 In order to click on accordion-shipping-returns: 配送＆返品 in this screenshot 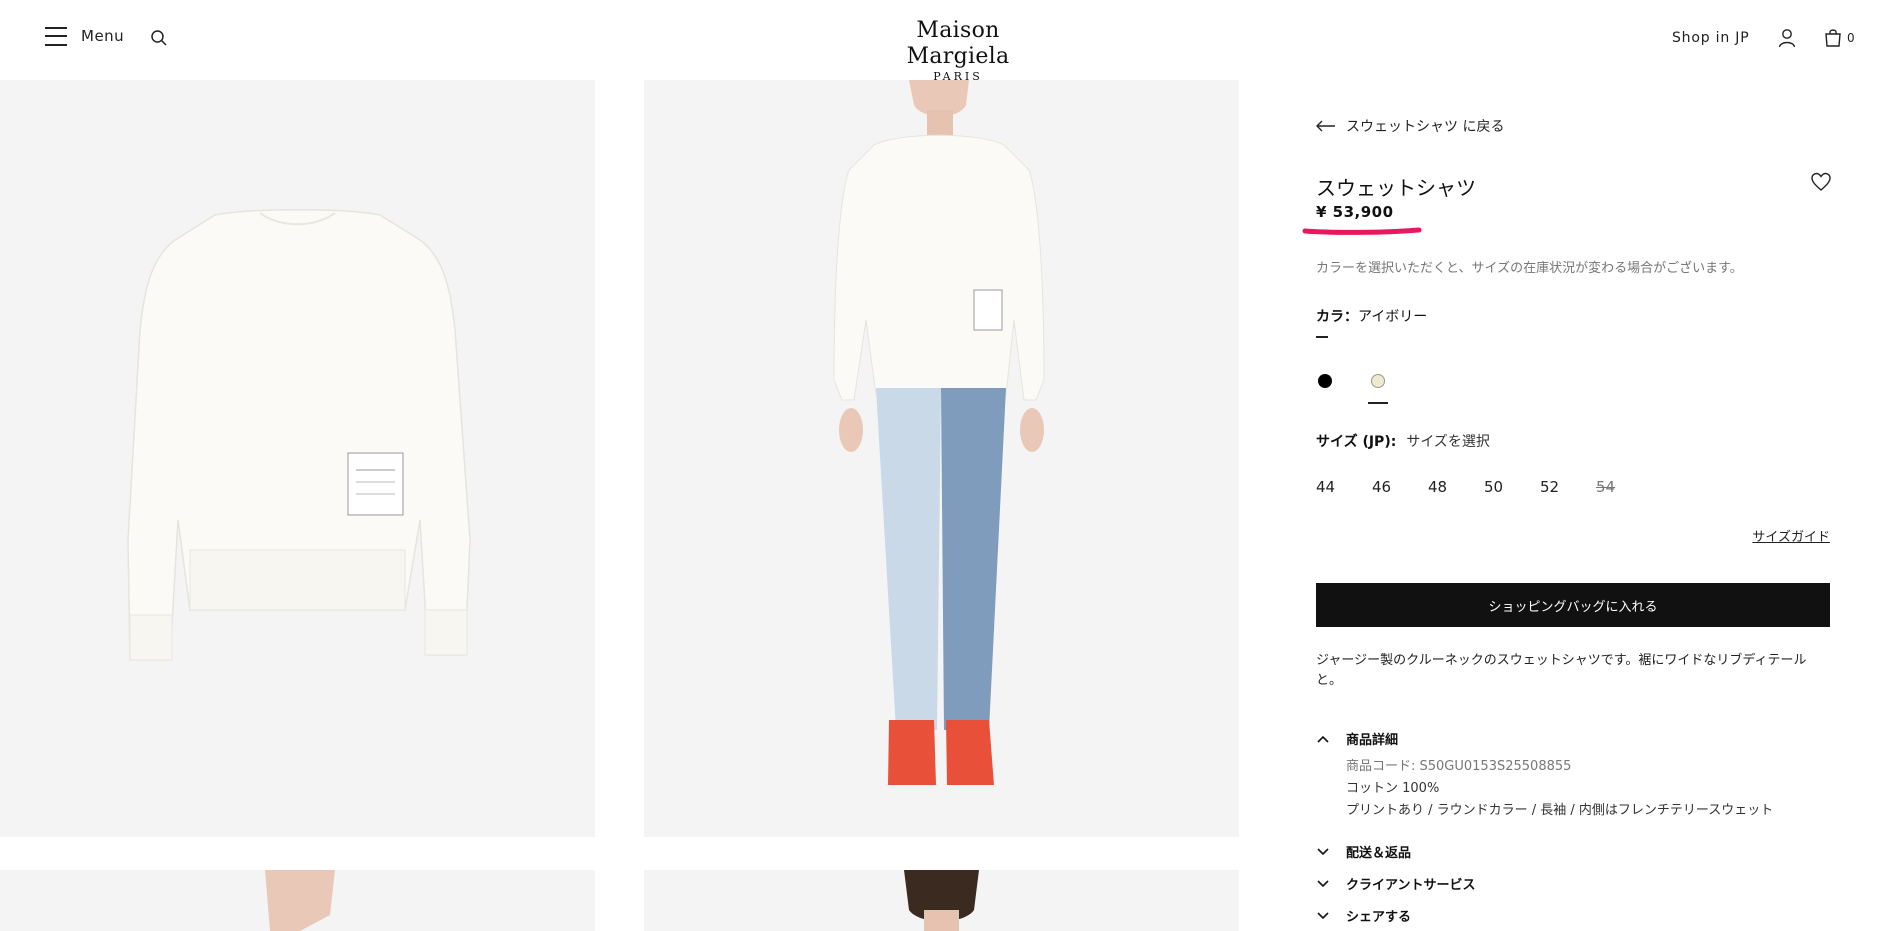, I will do `click(1363, 851)`.